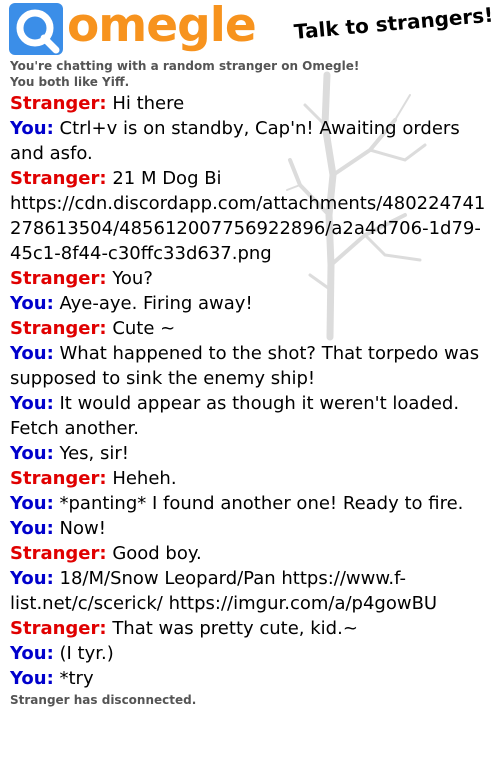 This screenshot has height=758, width=500. What do you see at coordinates (252, 103) in the screenshot?
I see `chat-message: Stranger: Hi there` at bounding box center [252, 103].